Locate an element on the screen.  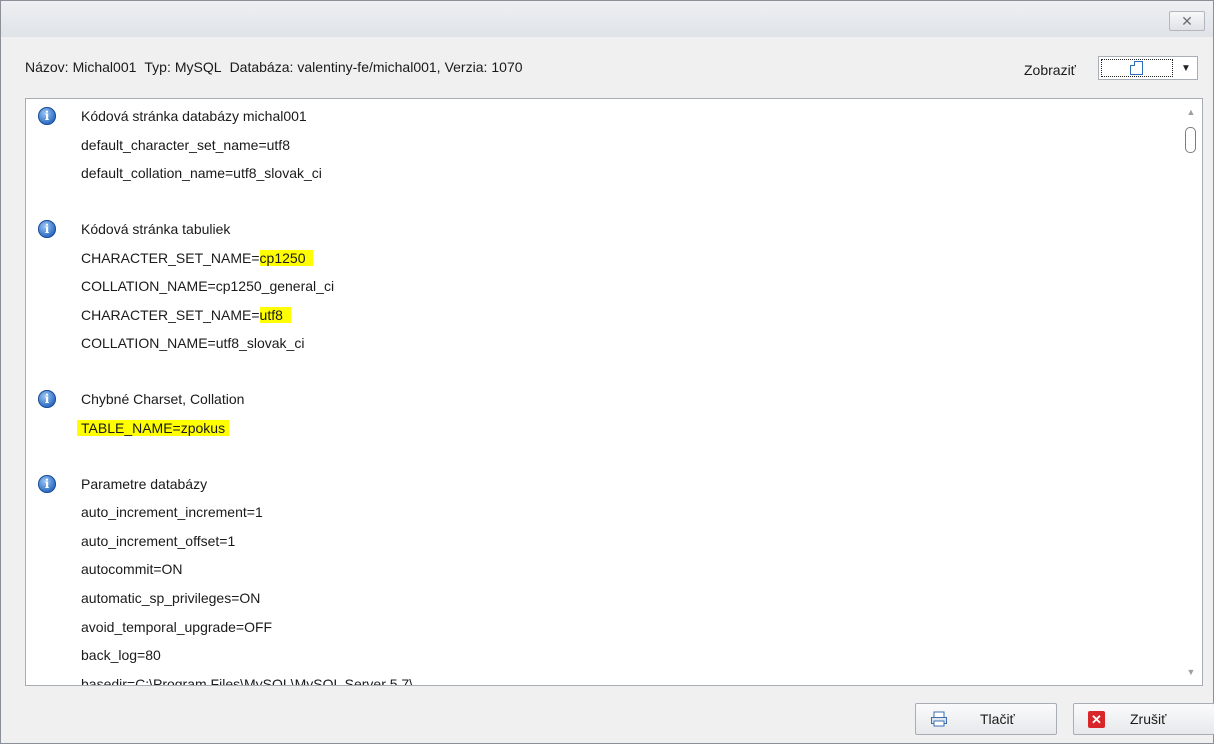
line-key: automatic_sp_privileges= is located at coordinates (160, 597).